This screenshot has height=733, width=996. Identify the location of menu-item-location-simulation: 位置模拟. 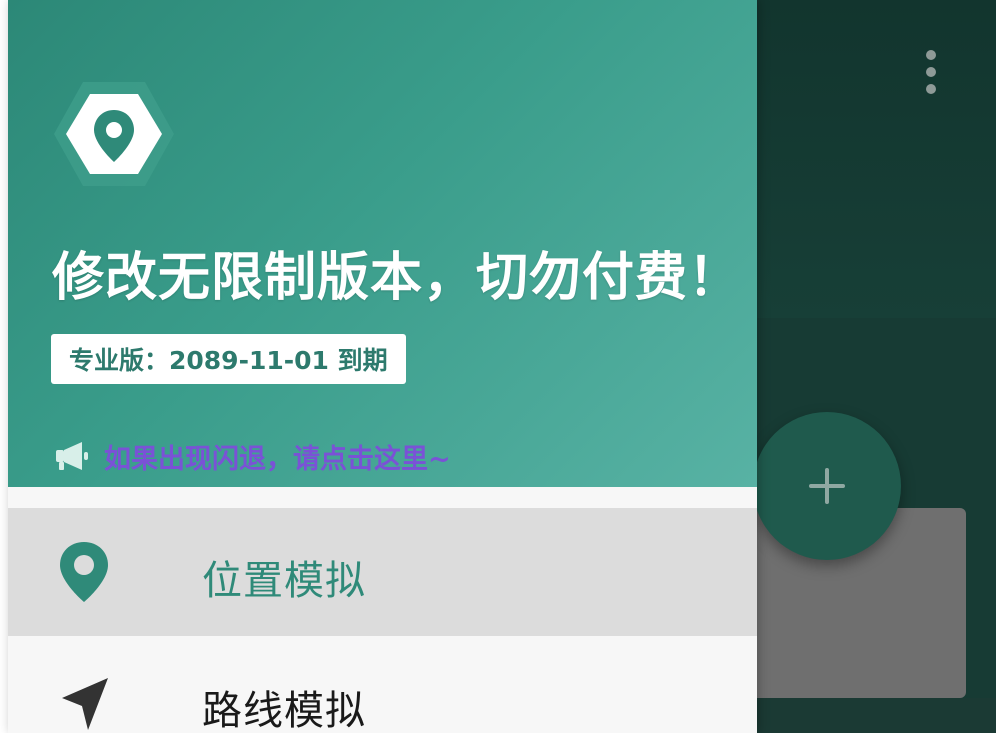
(382, 572).